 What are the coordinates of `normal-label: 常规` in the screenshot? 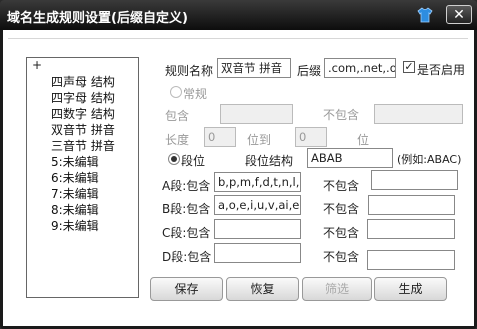 It's located at (195, 94).